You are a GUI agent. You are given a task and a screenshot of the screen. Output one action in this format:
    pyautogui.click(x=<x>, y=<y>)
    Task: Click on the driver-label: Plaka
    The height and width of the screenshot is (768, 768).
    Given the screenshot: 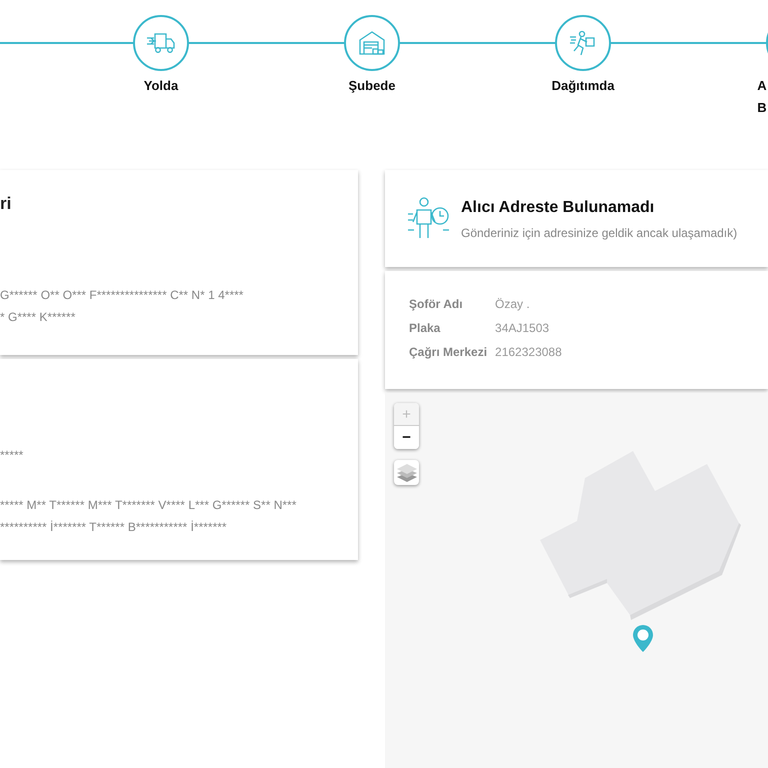 What is the action you would take?
    pyautogui.click(x=425, y=328)
    